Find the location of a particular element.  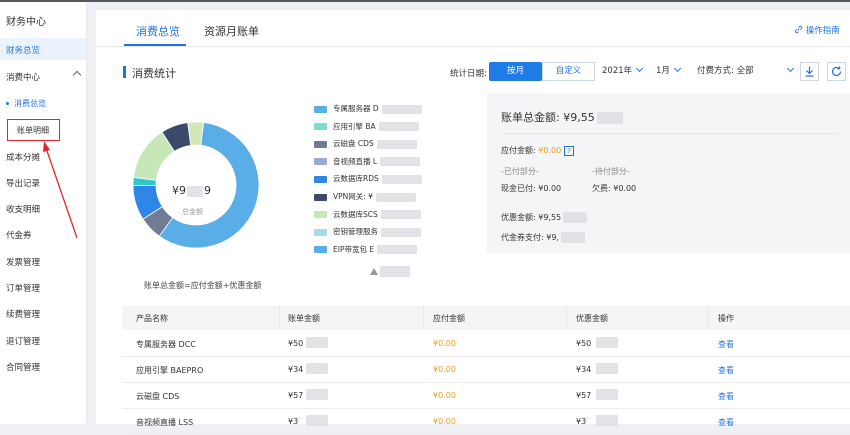

product-name-cell: 专属服务器 DCC is located at coordinates (166, 344).